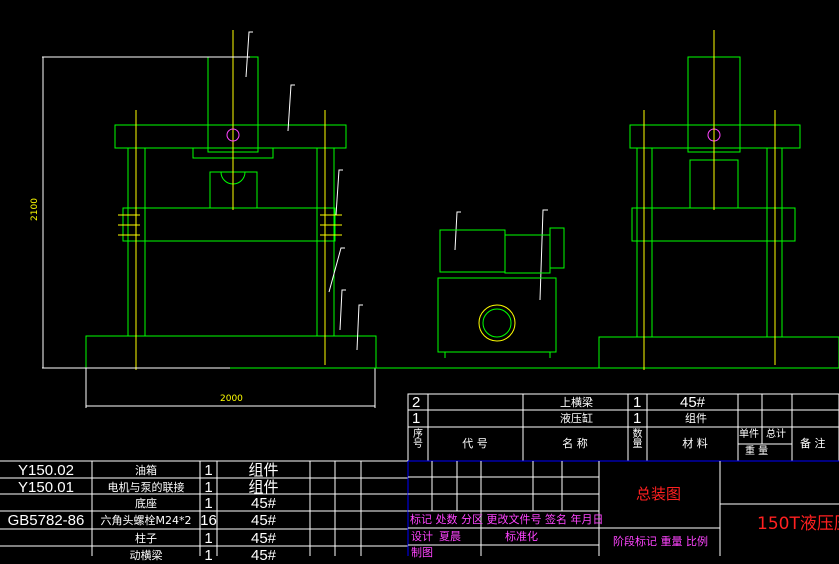 This screenshot has height=564, width=839. I want to click on header-qty: 数量, so click(637, 439).